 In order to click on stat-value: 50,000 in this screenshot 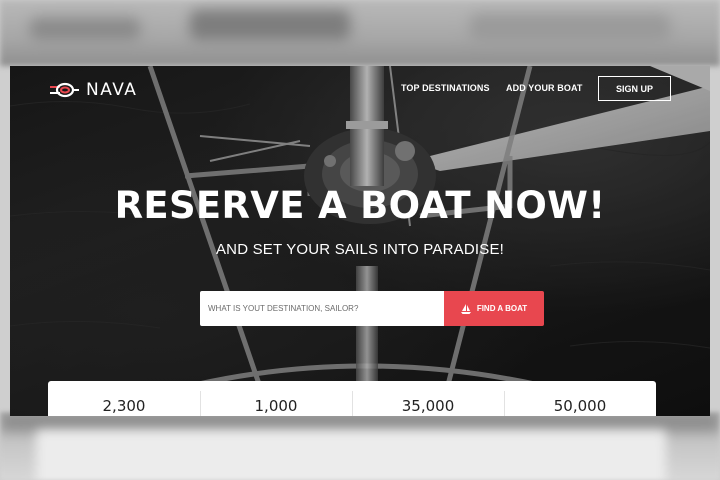, I will do `click(580, 398)`.